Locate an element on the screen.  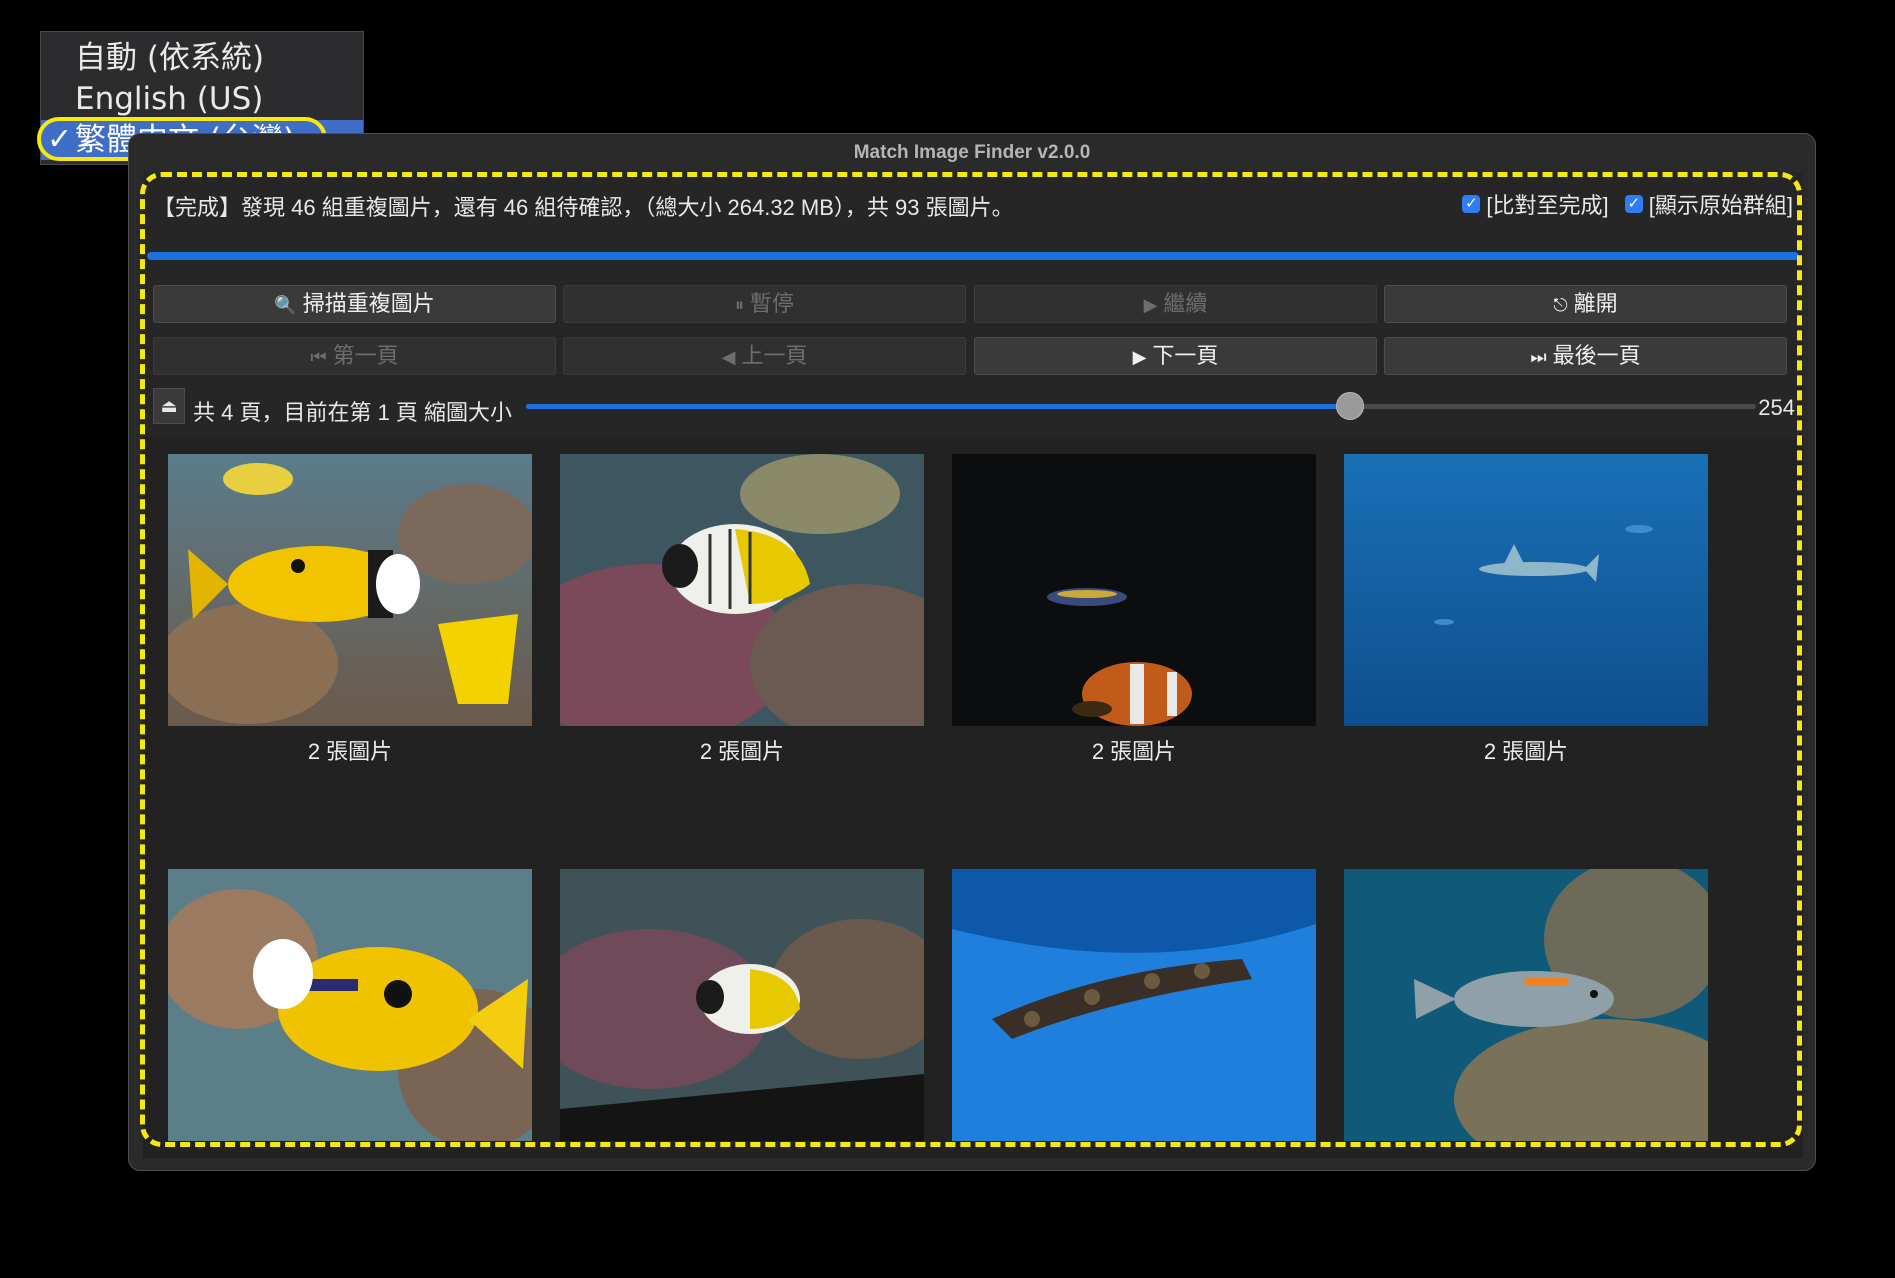
skip-forward-icon: ⏭ is located at coordinates (1538, 357).